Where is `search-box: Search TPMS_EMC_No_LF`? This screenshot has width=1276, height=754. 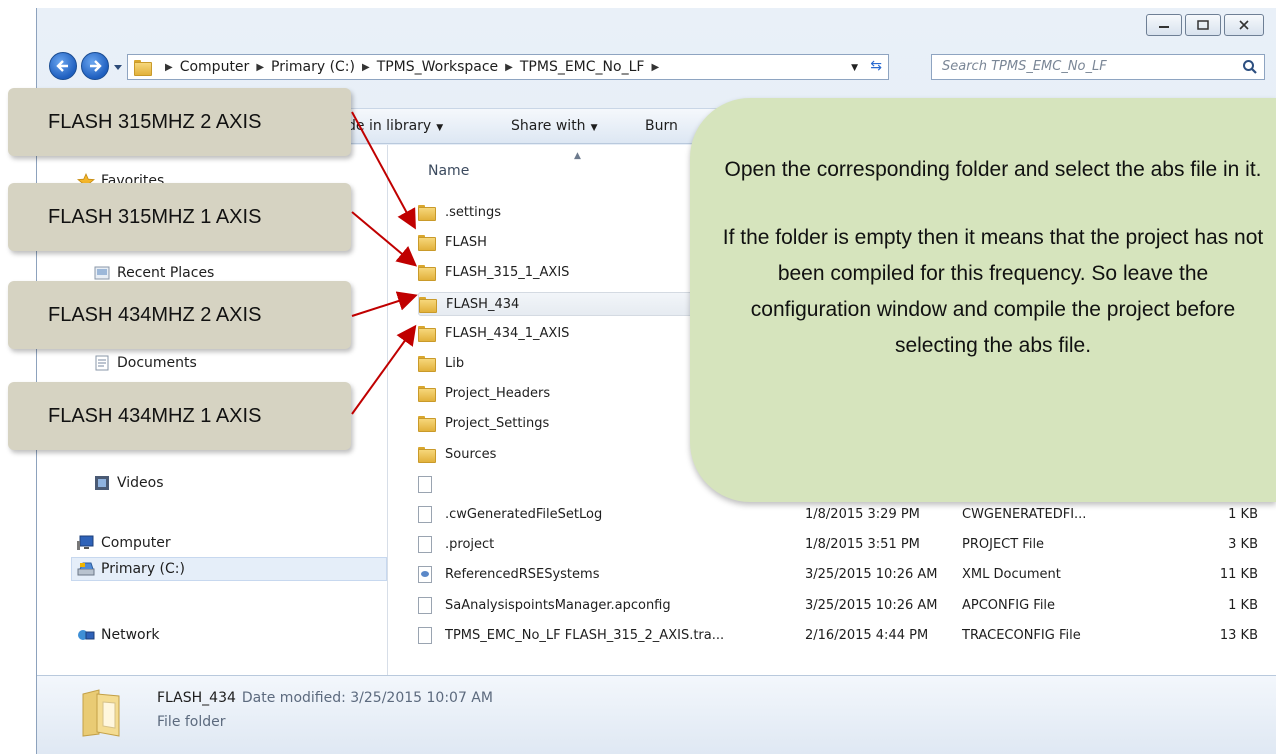 search-box: Search TPMS_EMC_No_LF is located at coordinates (1098, 67).